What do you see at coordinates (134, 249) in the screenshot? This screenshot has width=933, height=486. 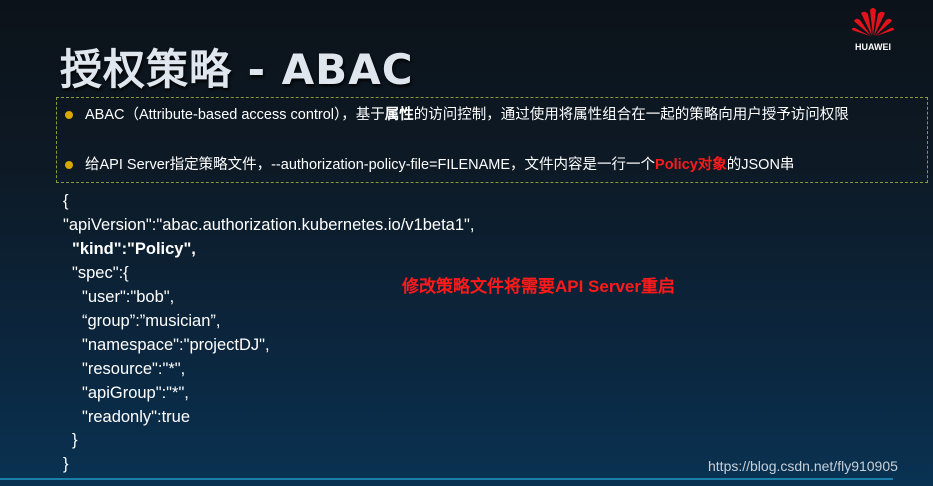 I see `code-line-kind: "kind":"Policy",` at bounding box center [134, 249].